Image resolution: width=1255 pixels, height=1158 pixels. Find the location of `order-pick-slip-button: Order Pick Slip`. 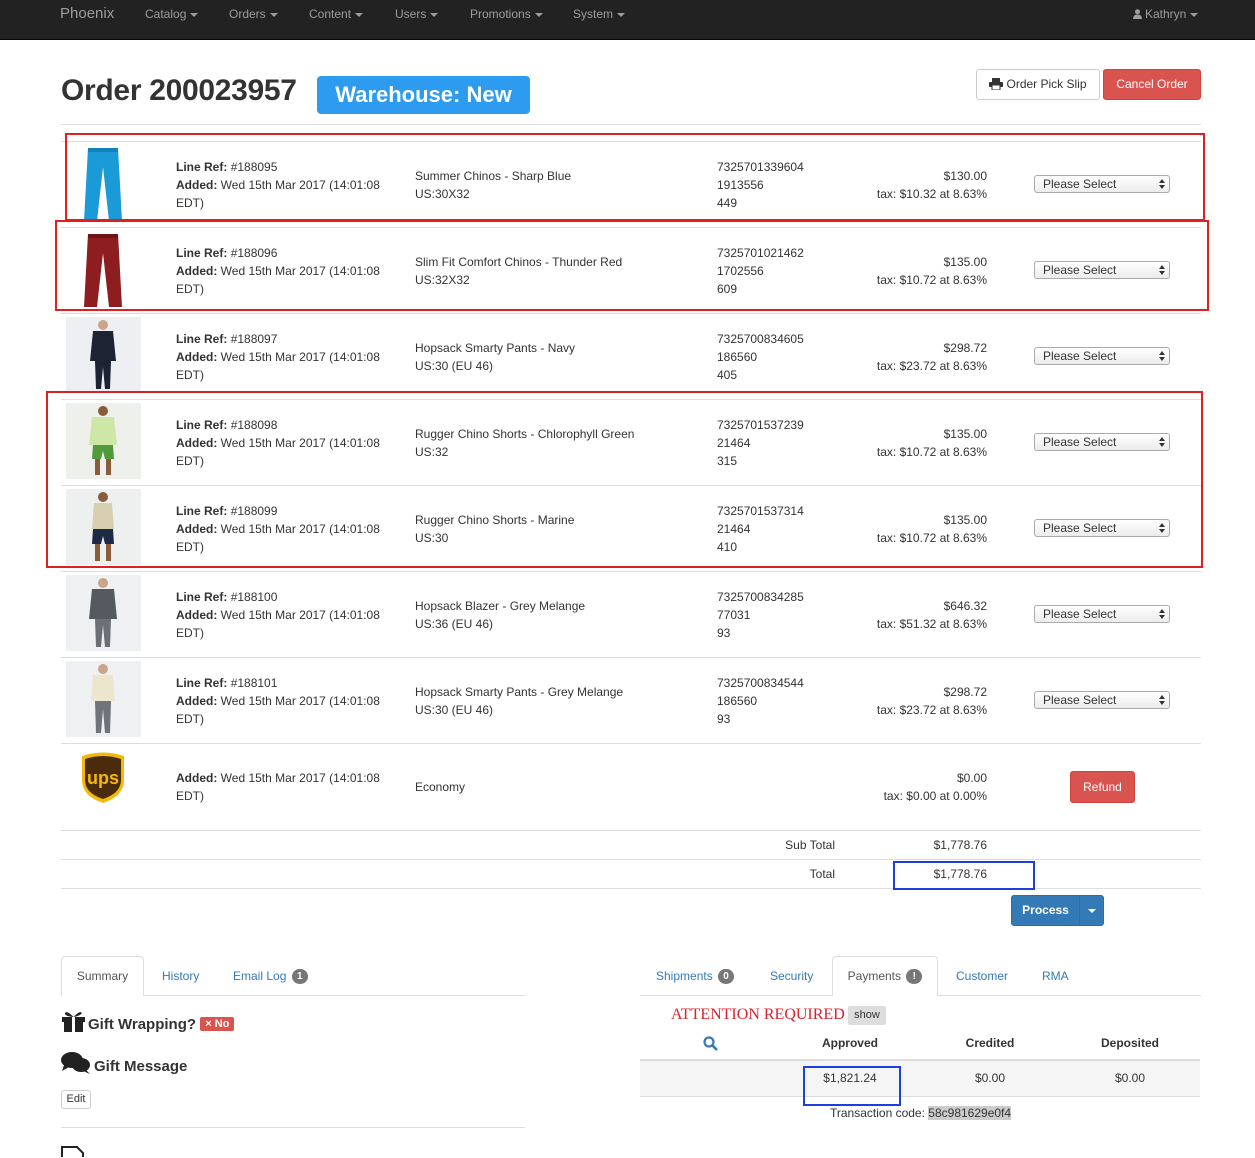

order-pick-slip-button: Order Pick Slip is located at coordinates (1038, 84).